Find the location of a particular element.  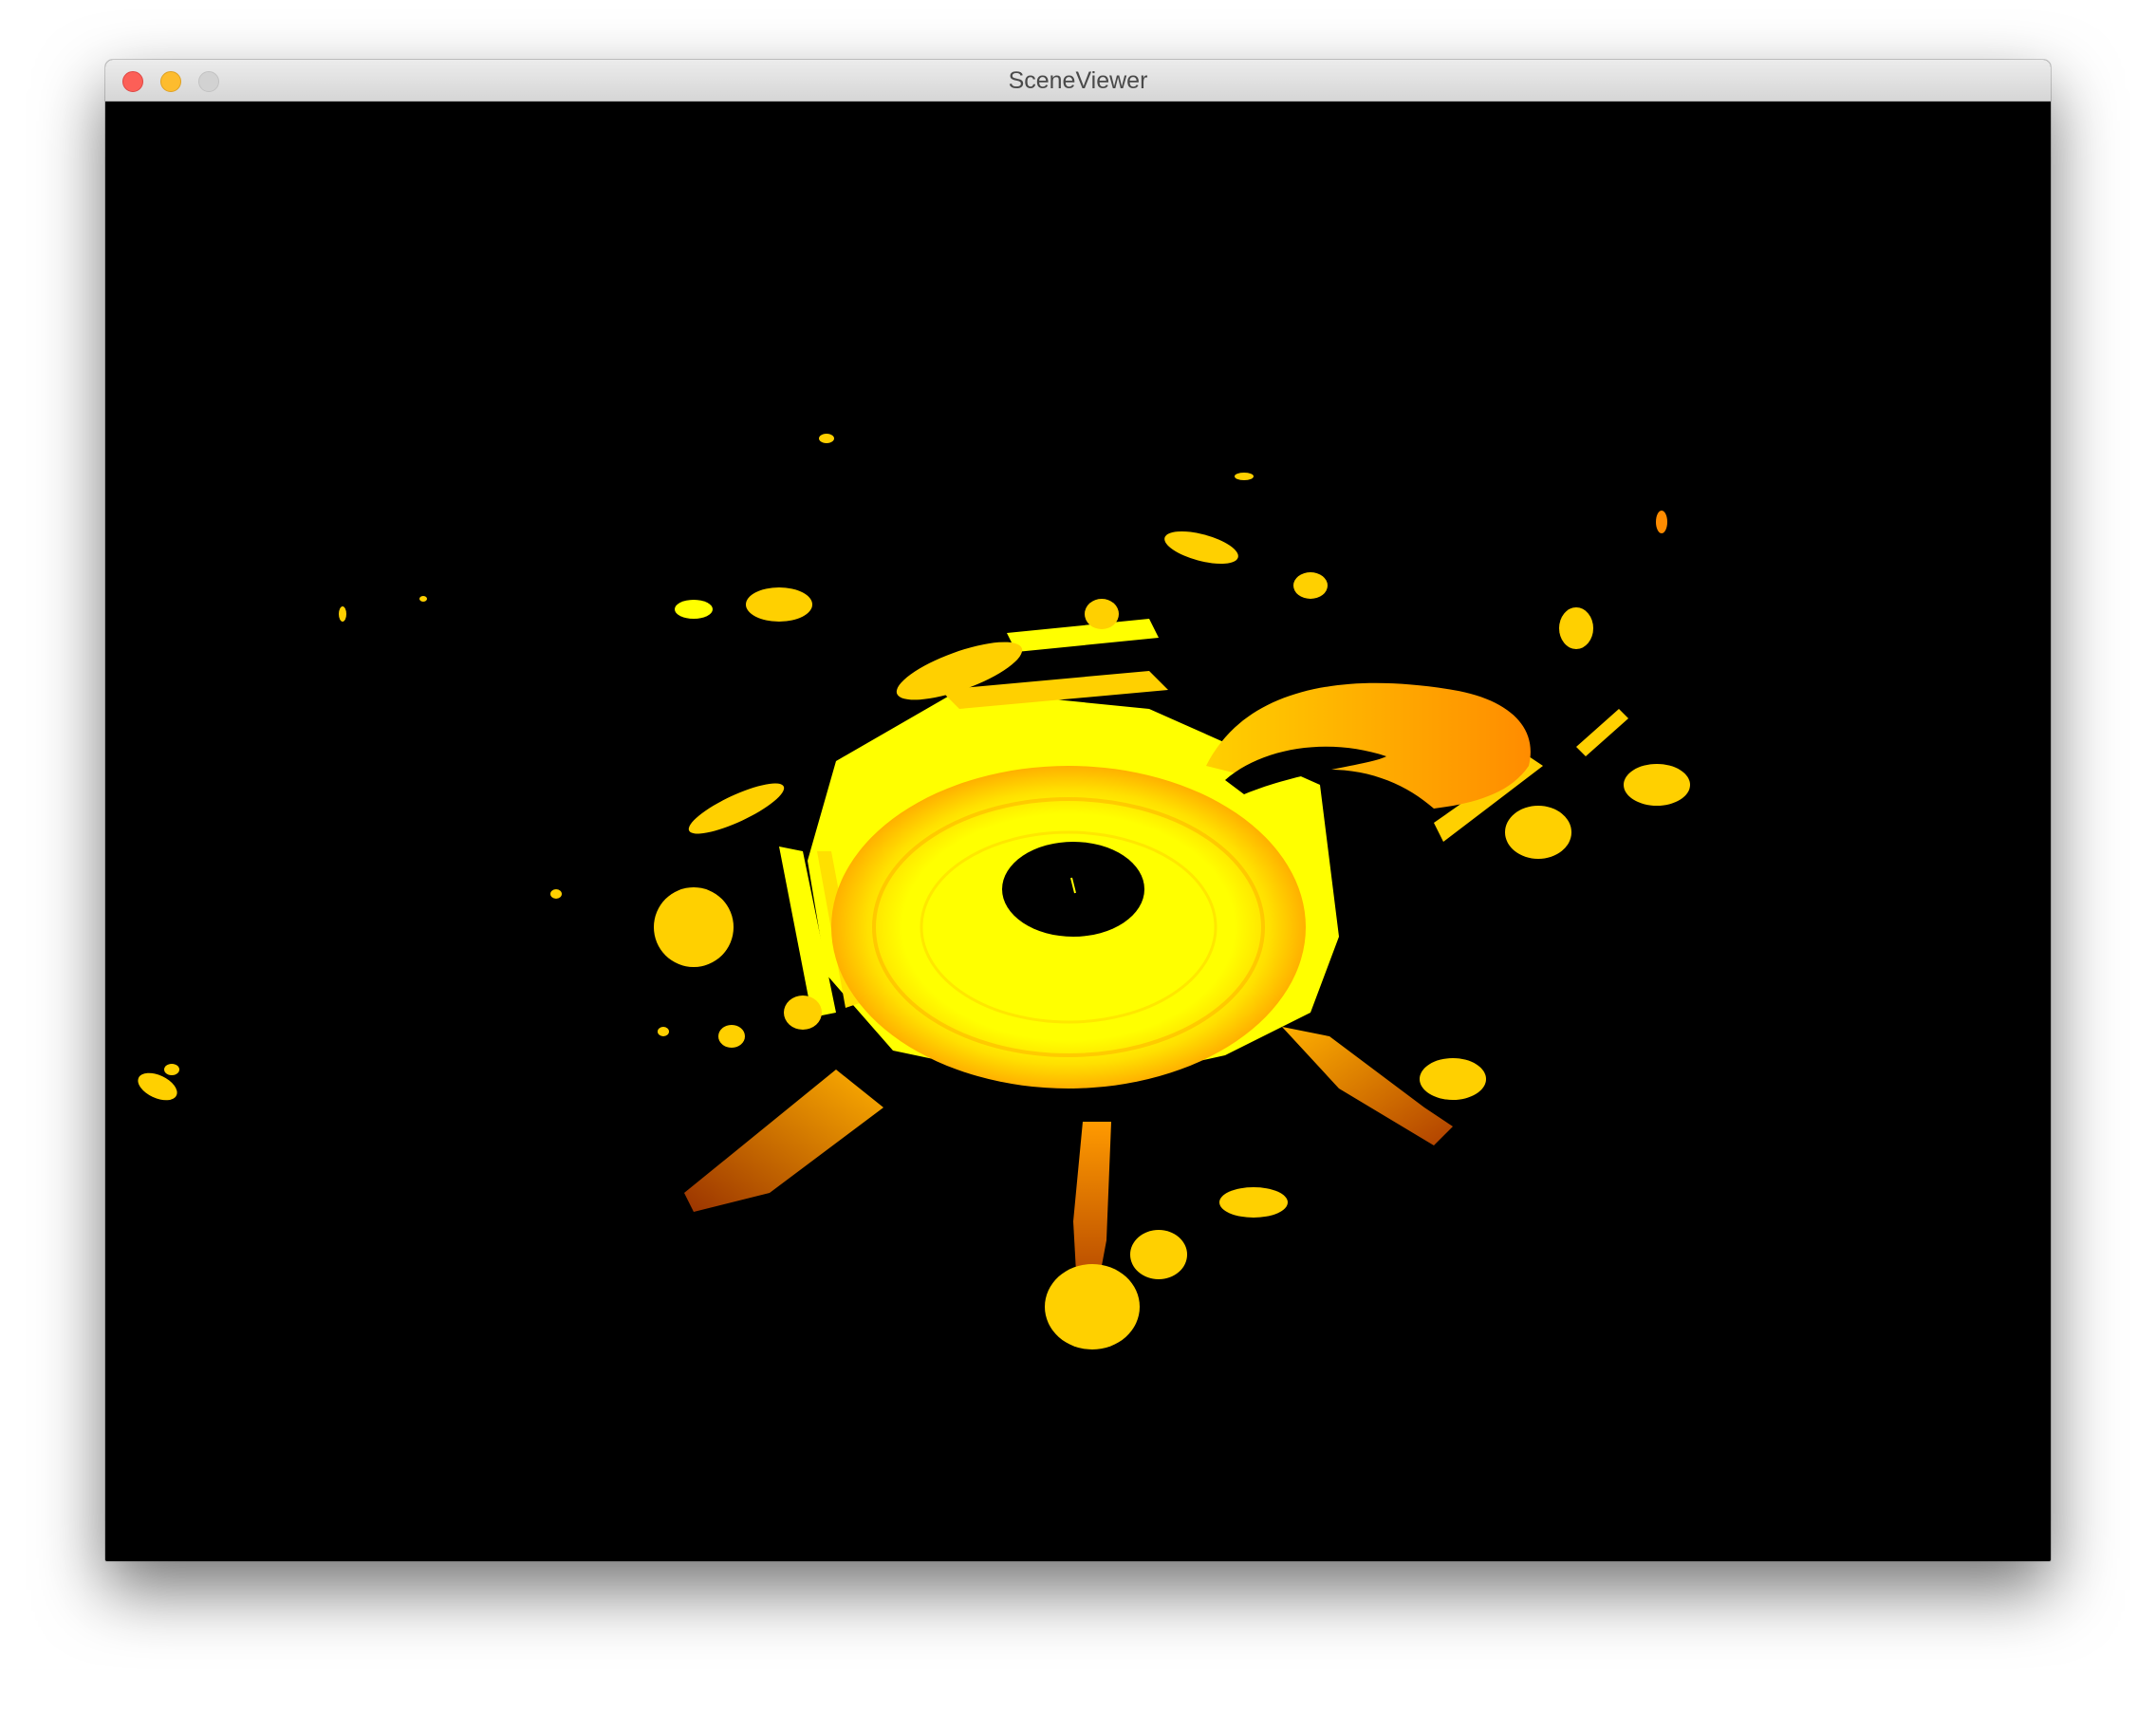

window-title: SceneViewer is located at coordinates (1078, 81).